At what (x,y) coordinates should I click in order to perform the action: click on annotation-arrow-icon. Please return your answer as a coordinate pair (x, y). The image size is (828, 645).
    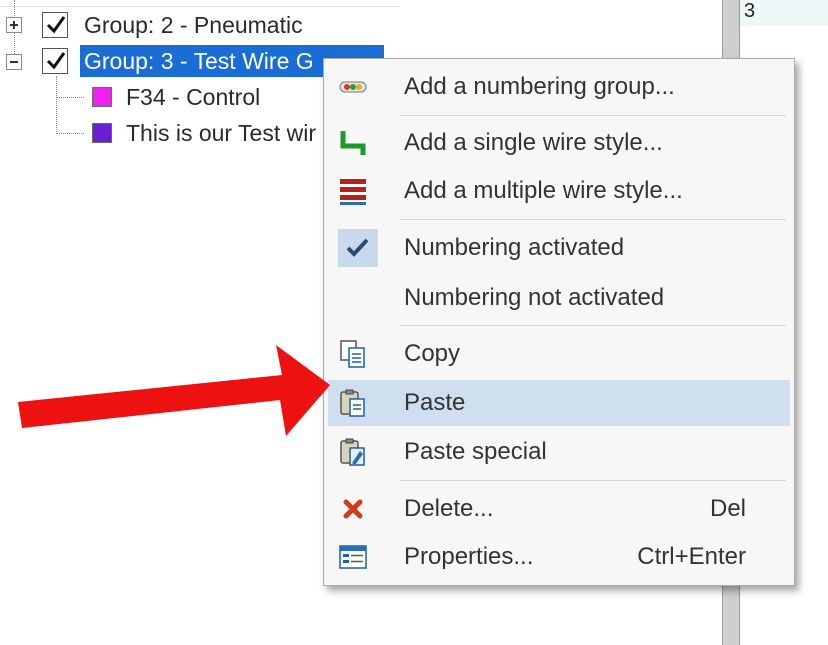
    Looking at the image, I should click on (174, 390).